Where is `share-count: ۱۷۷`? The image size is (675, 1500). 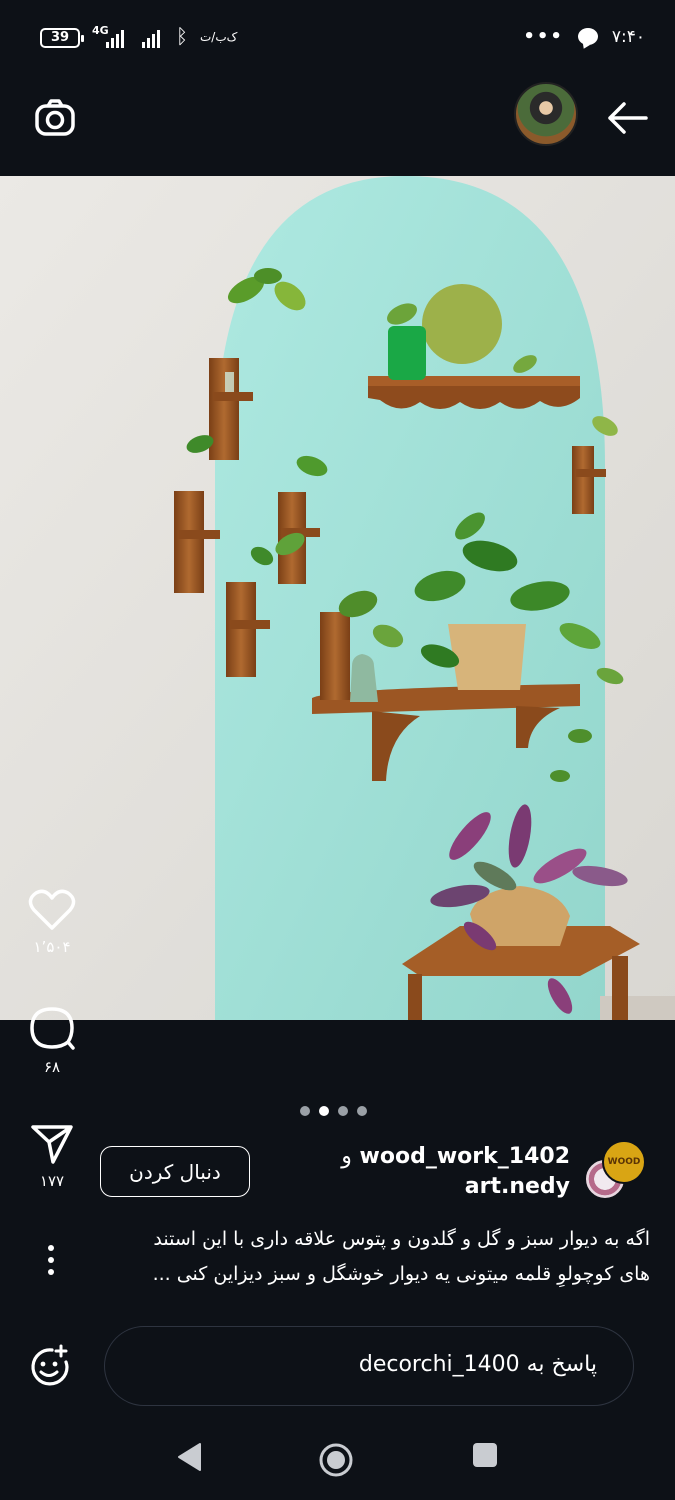
share-count: ۱۷۷ is located at coordinates (52, 1181).